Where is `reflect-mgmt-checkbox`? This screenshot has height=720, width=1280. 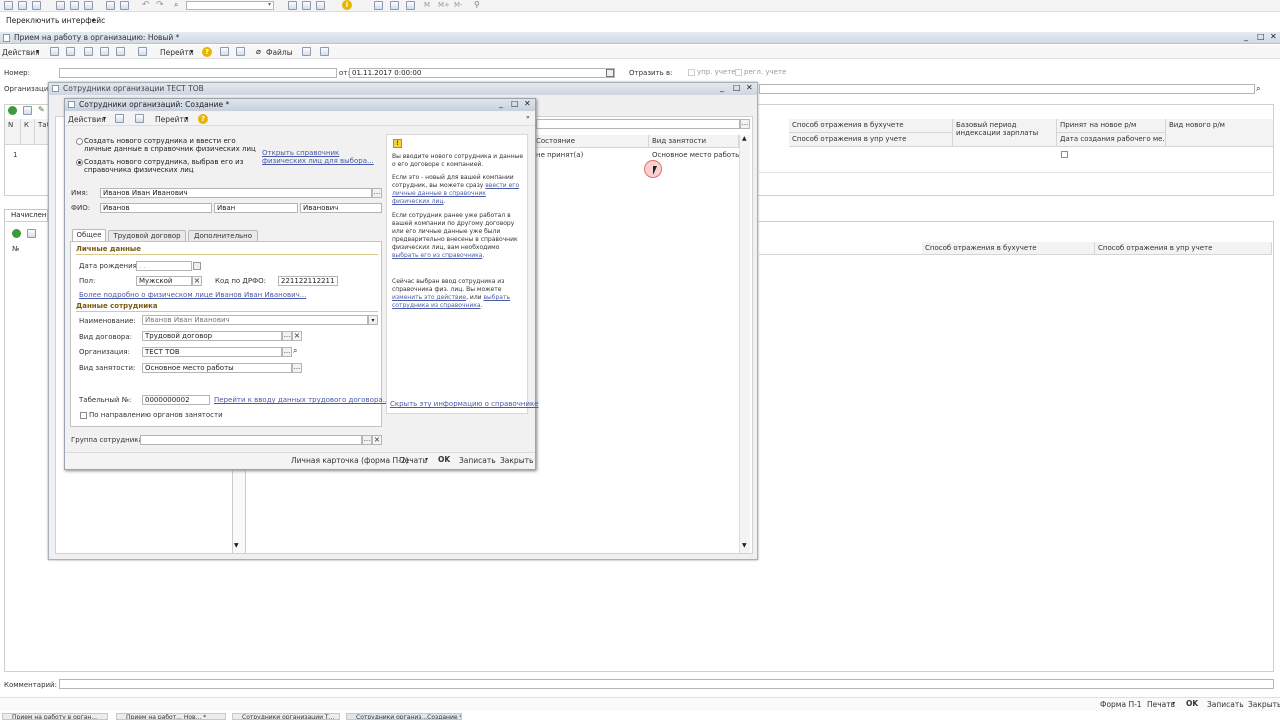 reflect-mgmt-checkbox is located at coordinates (691, 72).